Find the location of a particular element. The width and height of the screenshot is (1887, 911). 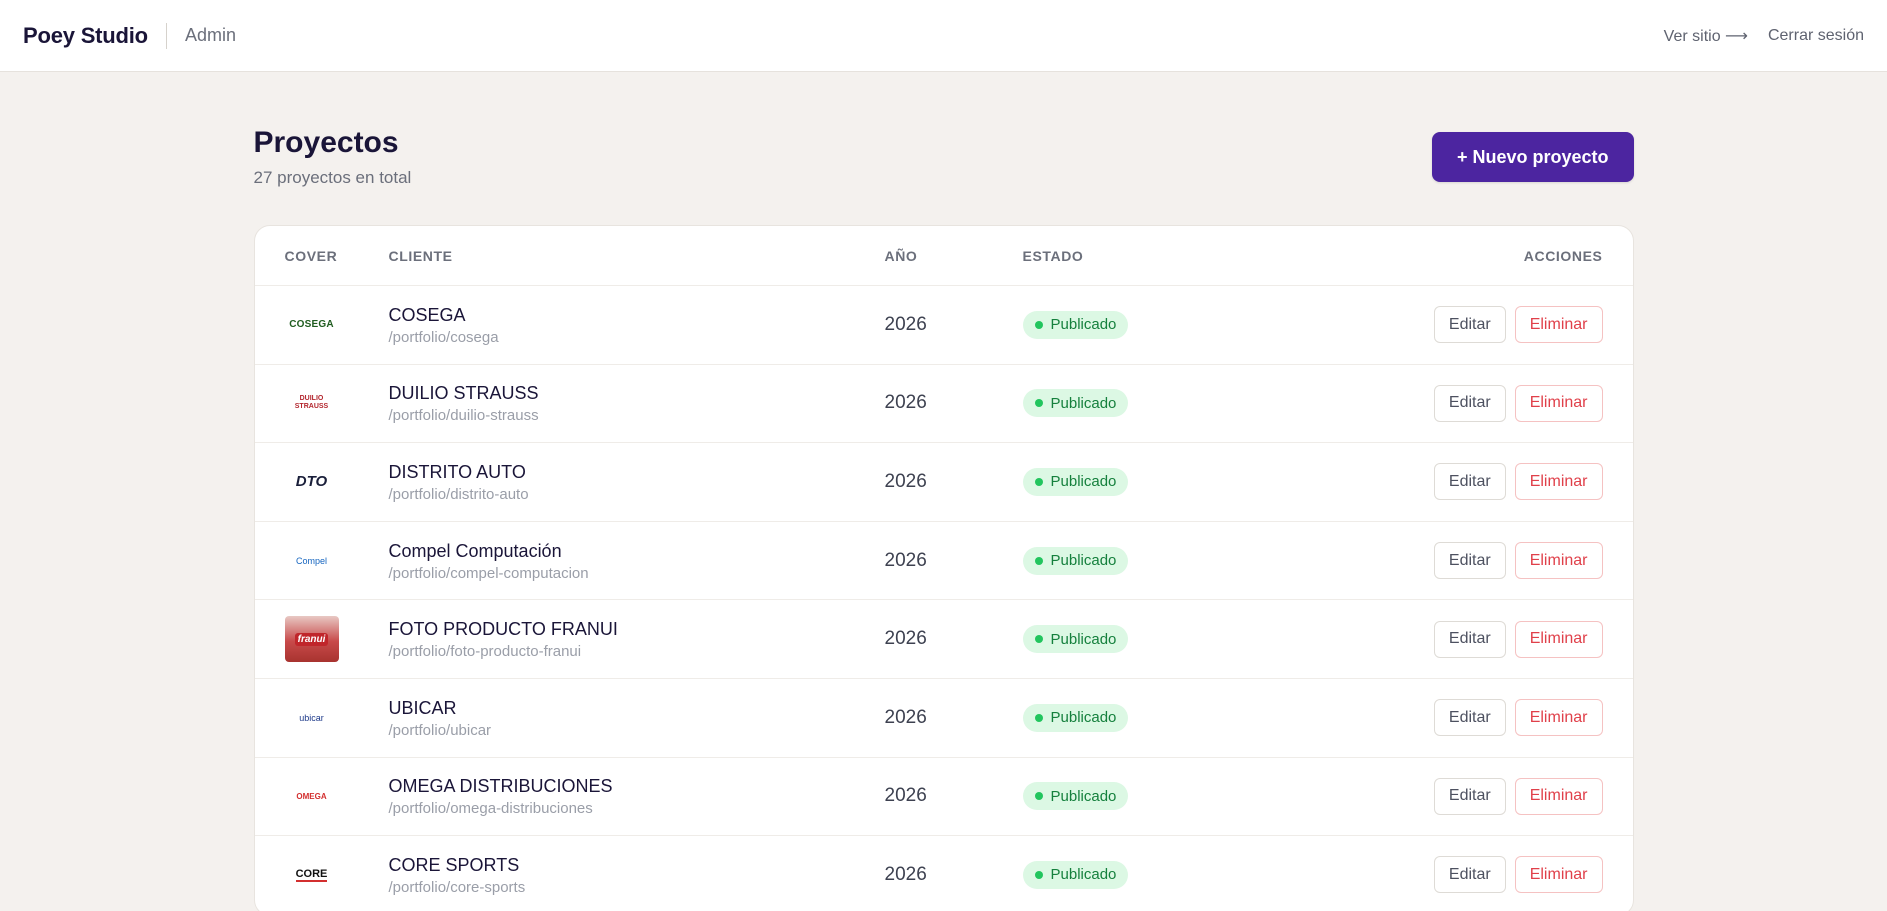

client-name: COSEGA is located at coordinates (427, 314).